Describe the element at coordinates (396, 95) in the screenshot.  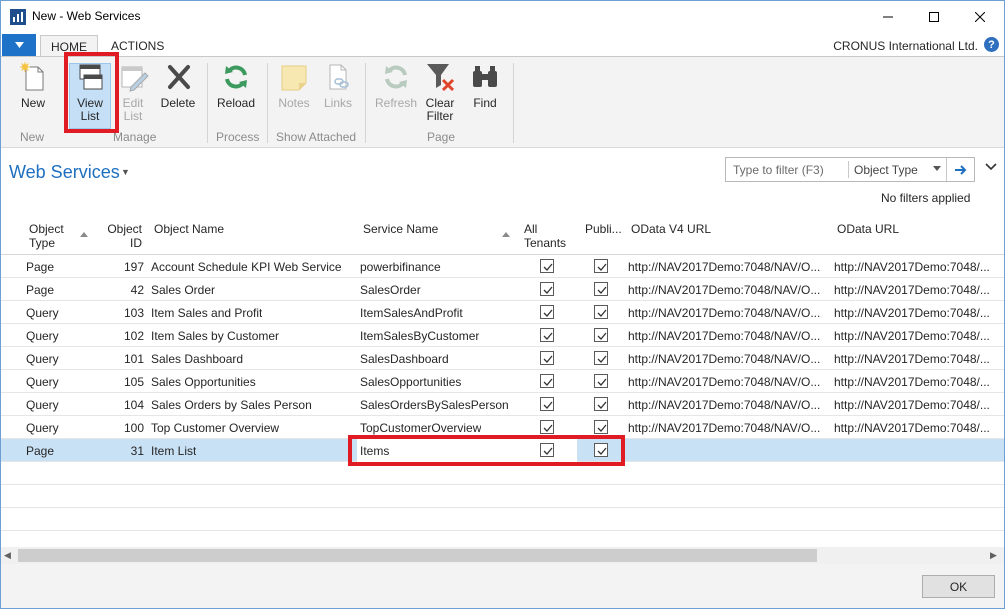
I see `refresh-button: Refresh` at that location.